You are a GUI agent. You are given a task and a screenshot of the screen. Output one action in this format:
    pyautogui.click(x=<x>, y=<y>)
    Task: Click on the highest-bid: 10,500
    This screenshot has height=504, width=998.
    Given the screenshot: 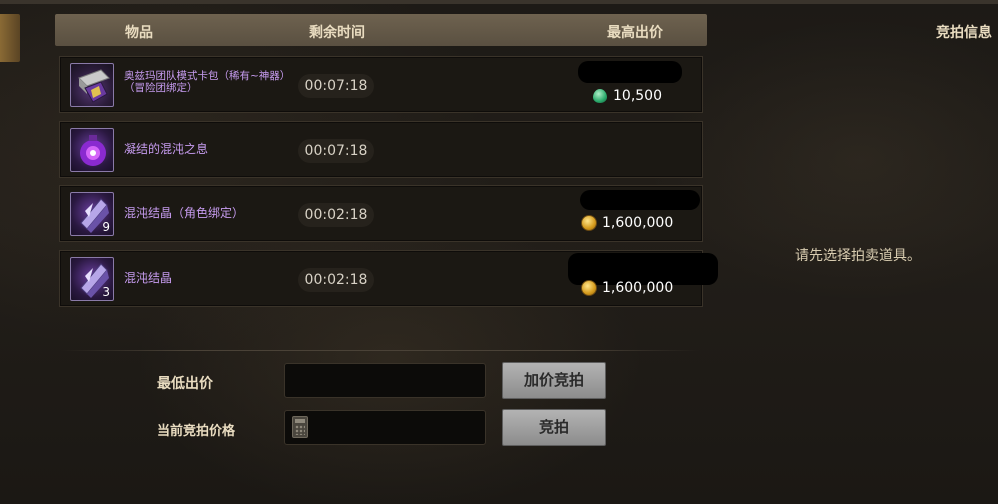 What is the action you would take?
    pyautogui.click(x=627, y=96)
    